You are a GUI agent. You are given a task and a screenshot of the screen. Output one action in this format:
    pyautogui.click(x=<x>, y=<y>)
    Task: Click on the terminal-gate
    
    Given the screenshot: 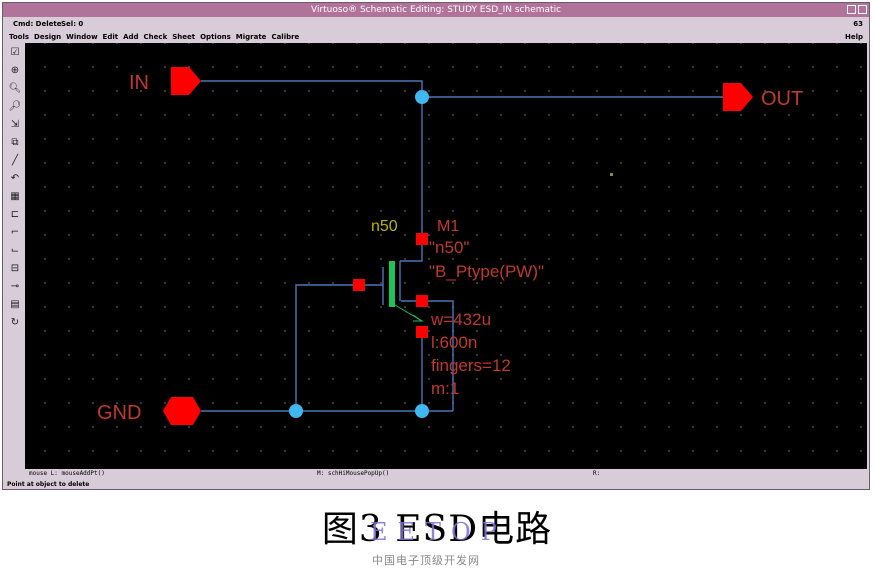 What is the action you would take?
    pyautogui.click(x=359, y=285)
    